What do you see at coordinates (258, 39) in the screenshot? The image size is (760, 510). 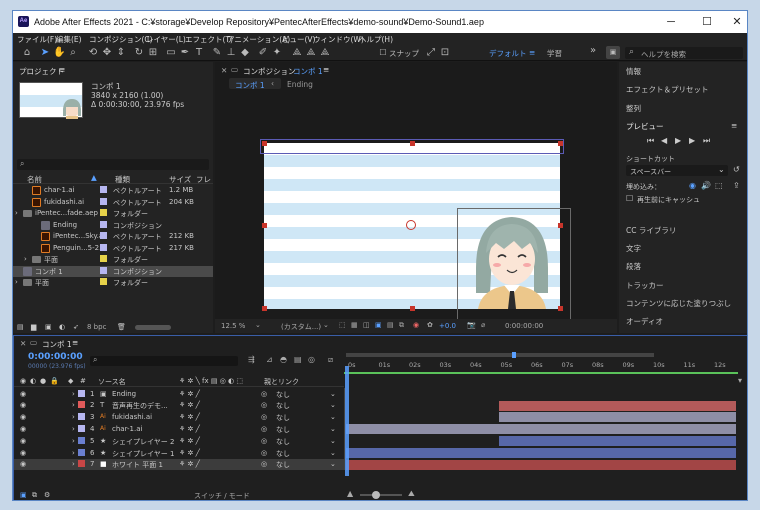 I see `menu-animation: アニメーション(A)` at bounding box center [258, 39].